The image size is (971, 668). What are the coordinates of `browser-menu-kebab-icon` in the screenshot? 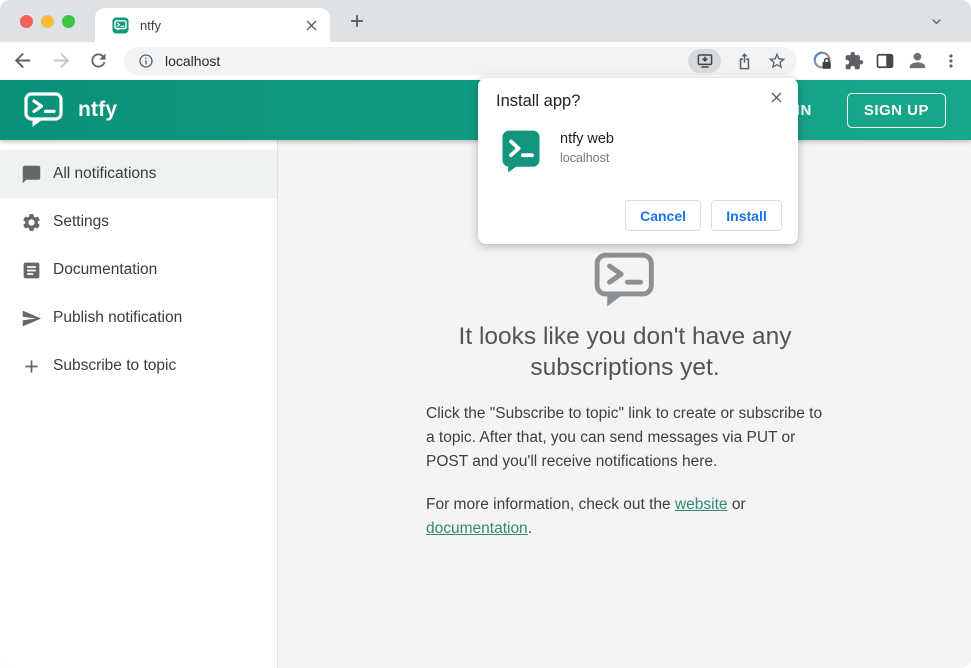 It's located at (951, 61).